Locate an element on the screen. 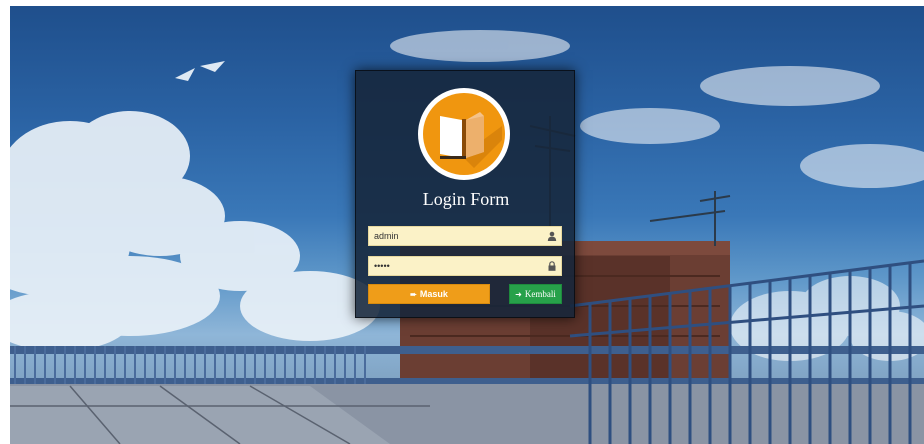 The height and width of the screenshot is (444, 924). back-button: ➜ Kembali is located at coordinates (535, 294).